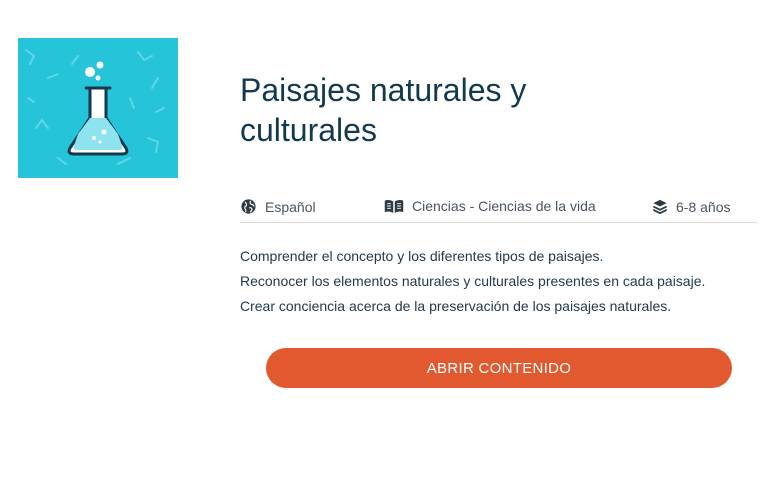  I want to click on subject-info: Ciencias - Ciencias de la vida, so click(490, 206).